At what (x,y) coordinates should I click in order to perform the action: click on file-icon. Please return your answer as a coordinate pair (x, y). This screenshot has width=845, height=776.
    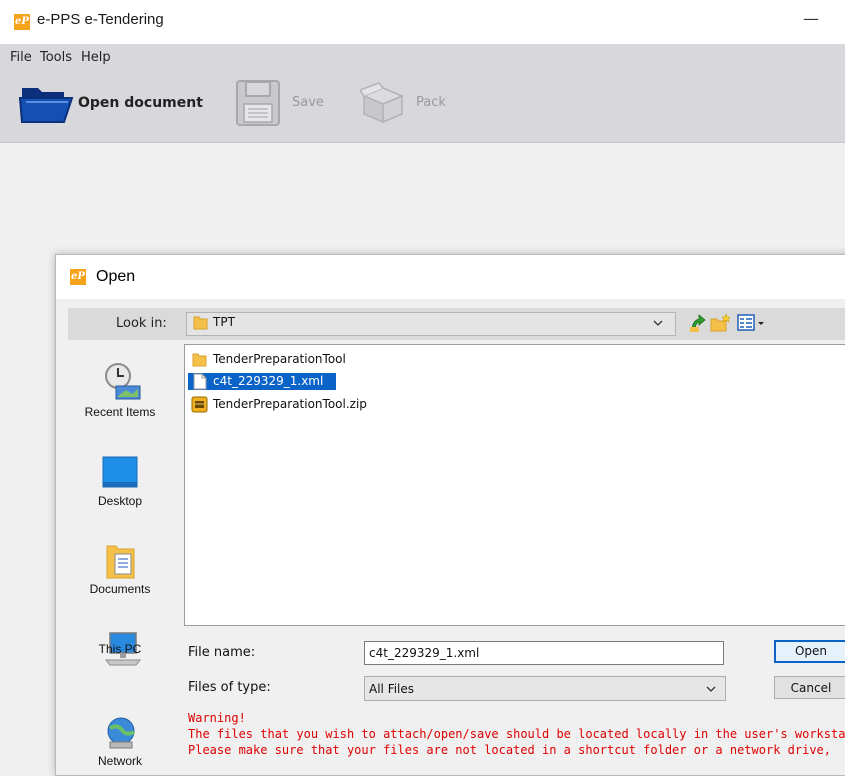
    Looking at the image, I should click on (200, 381).